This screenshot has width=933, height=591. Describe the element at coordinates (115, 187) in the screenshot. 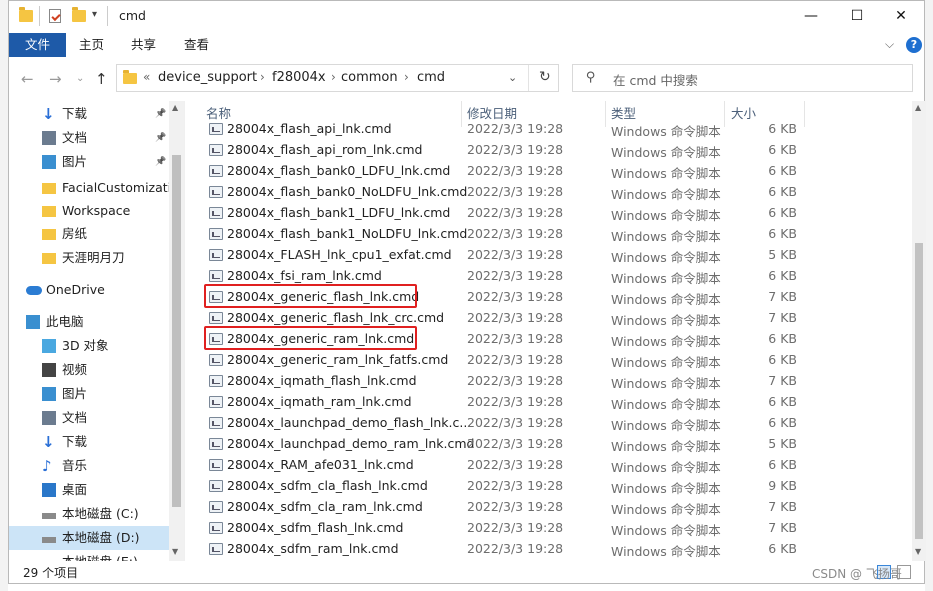

I see `sidebar-item-label: FacialCustomizatio` at that location.